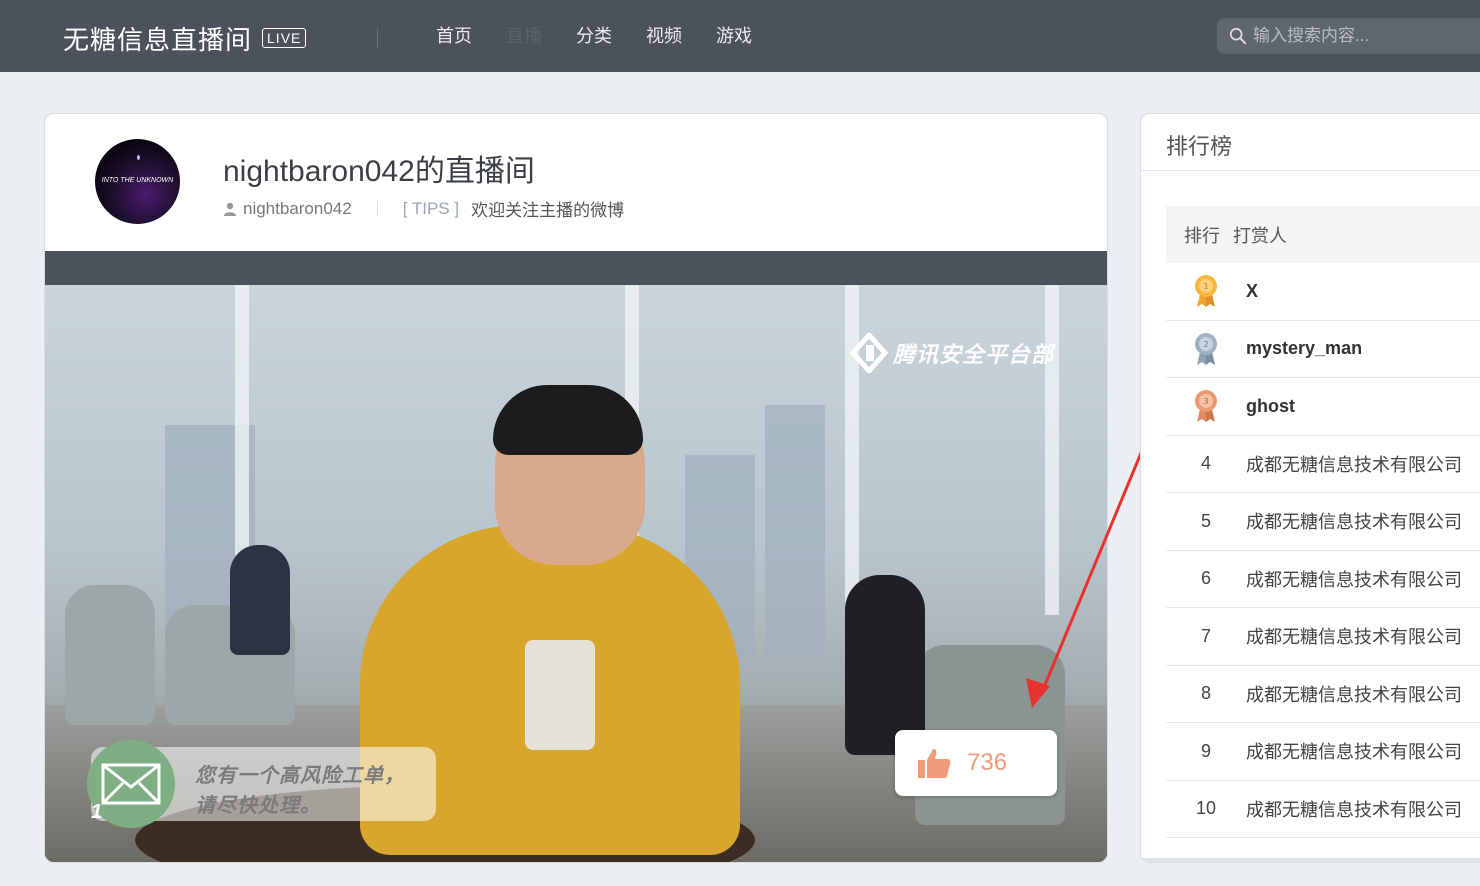 The height and width of the screenshot is (886, 1480). What do you see at coordinates (377, 38) in the screenshot?
I see `header-divider` at bounding box center [377, 38].